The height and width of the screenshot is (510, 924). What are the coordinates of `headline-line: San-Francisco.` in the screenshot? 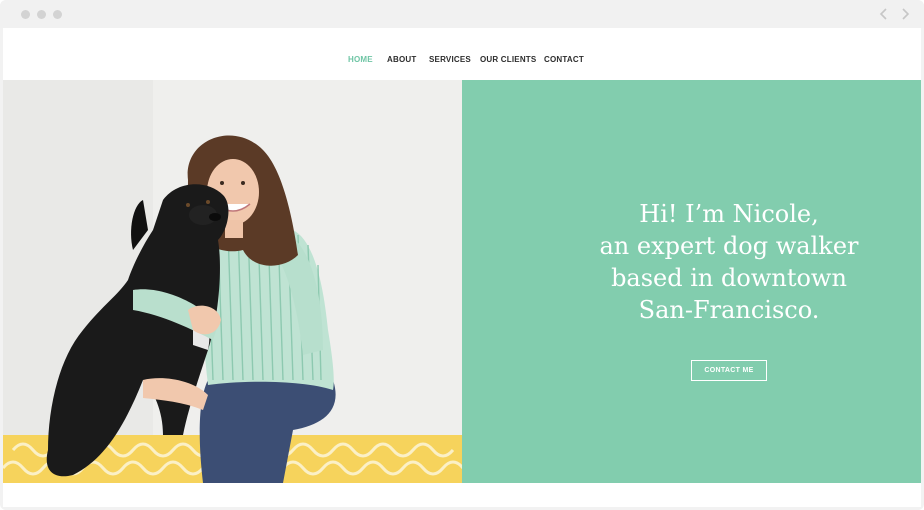 It's located at (729, 310).